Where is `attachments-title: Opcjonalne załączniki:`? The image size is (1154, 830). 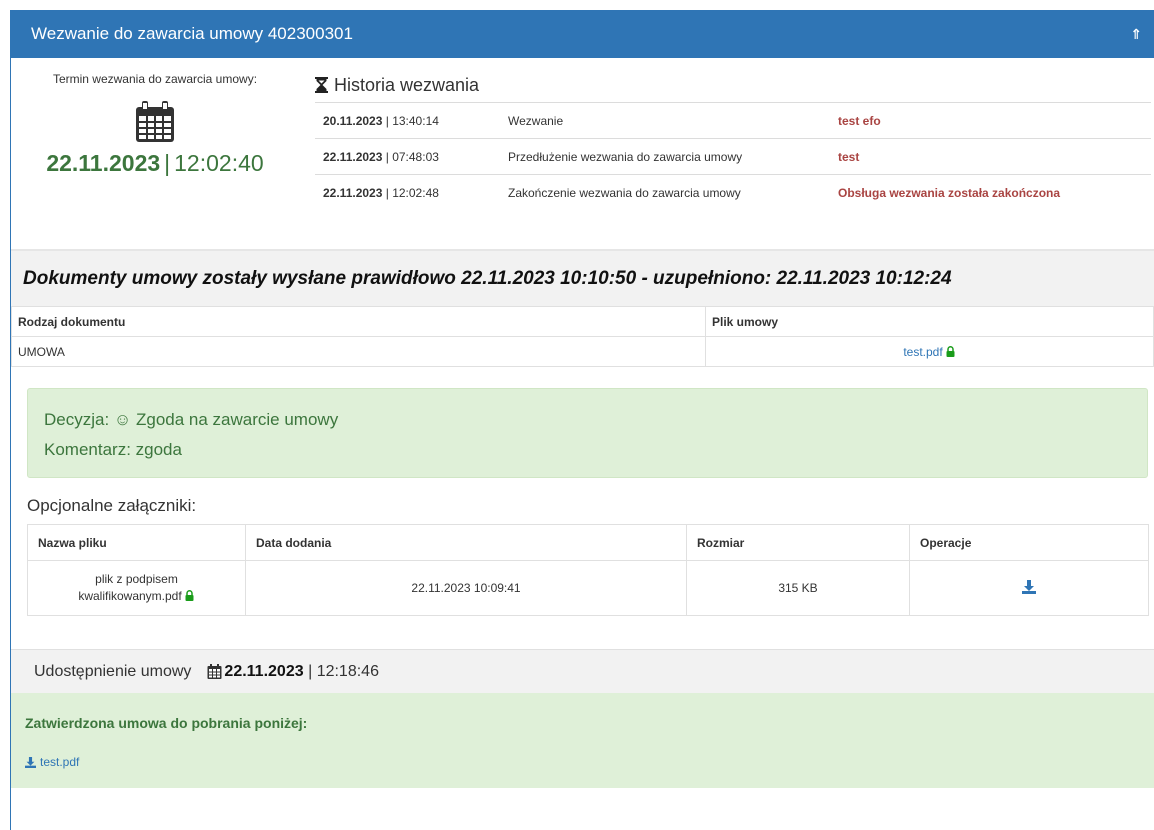 attachments-title: Opcjonalne załączniki: is located at coordinates (112, 505).